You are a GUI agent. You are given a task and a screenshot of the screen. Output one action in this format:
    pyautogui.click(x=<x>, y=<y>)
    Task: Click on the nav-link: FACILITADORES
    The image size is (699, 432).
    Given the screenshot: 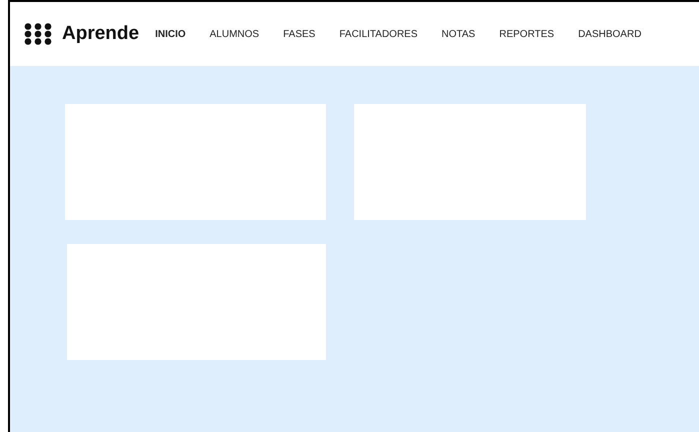 What is the action you would take?
    pyautogui.click(x=378, y=34)
    